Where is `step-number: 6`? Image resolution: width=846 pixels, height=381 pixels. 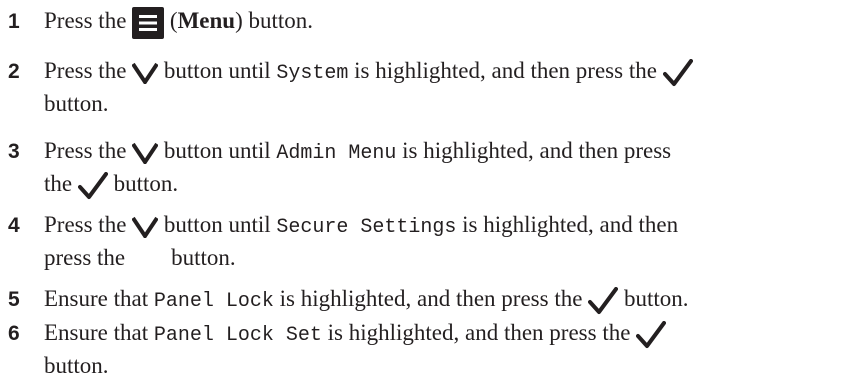
step-number: 6 is located at coordinates (14, 333).